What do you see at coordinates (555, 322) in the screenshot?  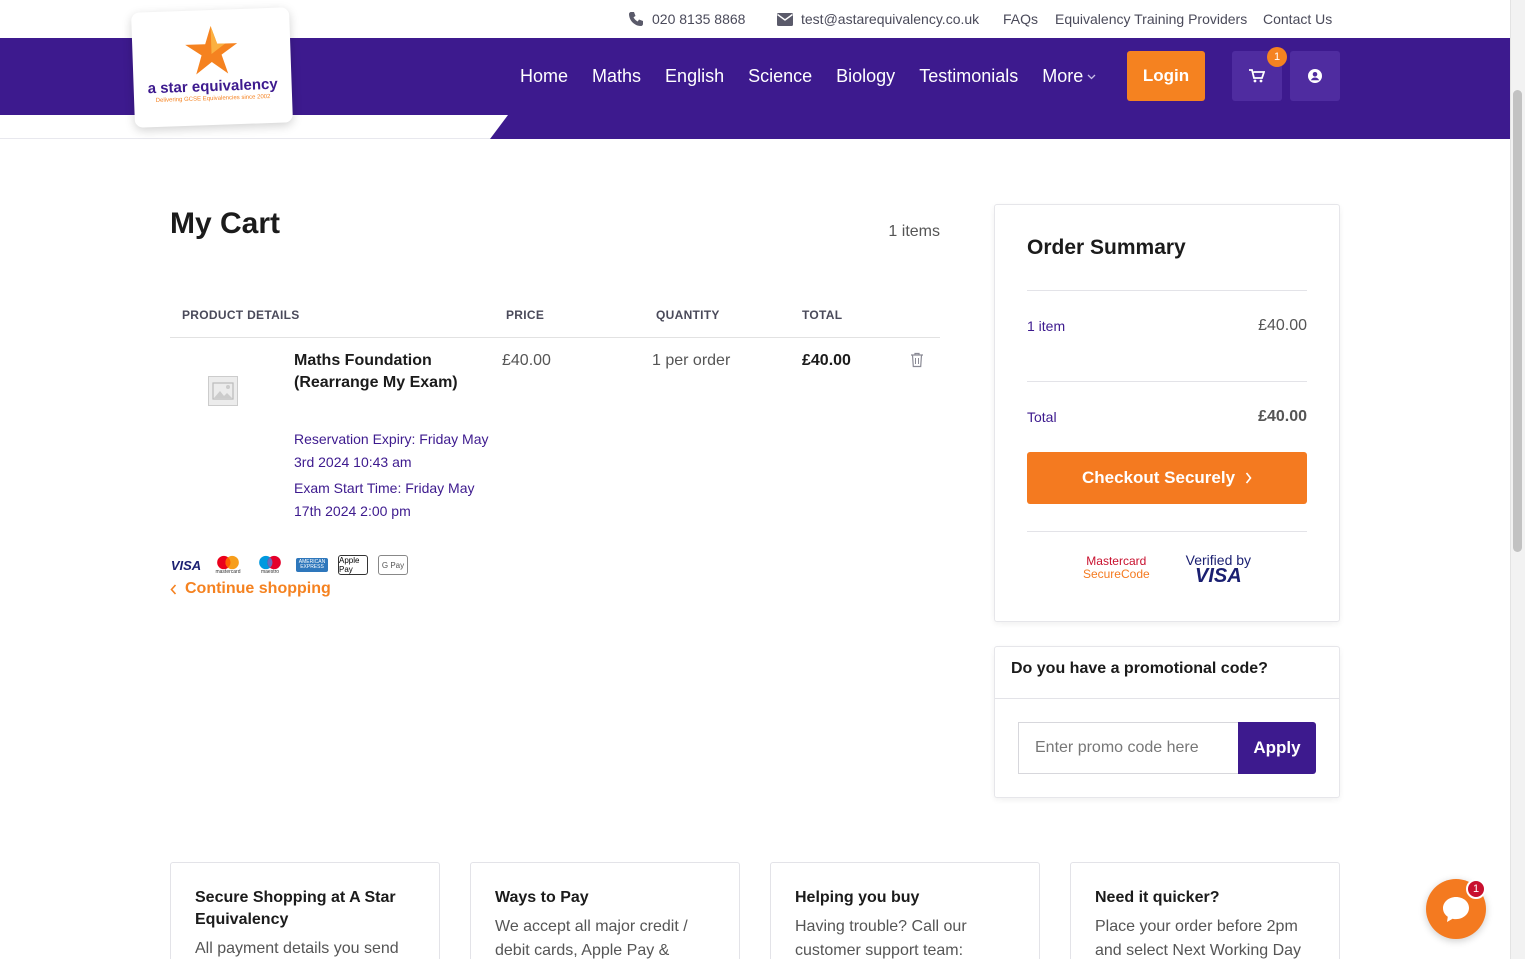 I see `cart-table-header: PRODUCT DETAILS PRICE QUANTITY TOTAL` at bounding box center [555, 322].